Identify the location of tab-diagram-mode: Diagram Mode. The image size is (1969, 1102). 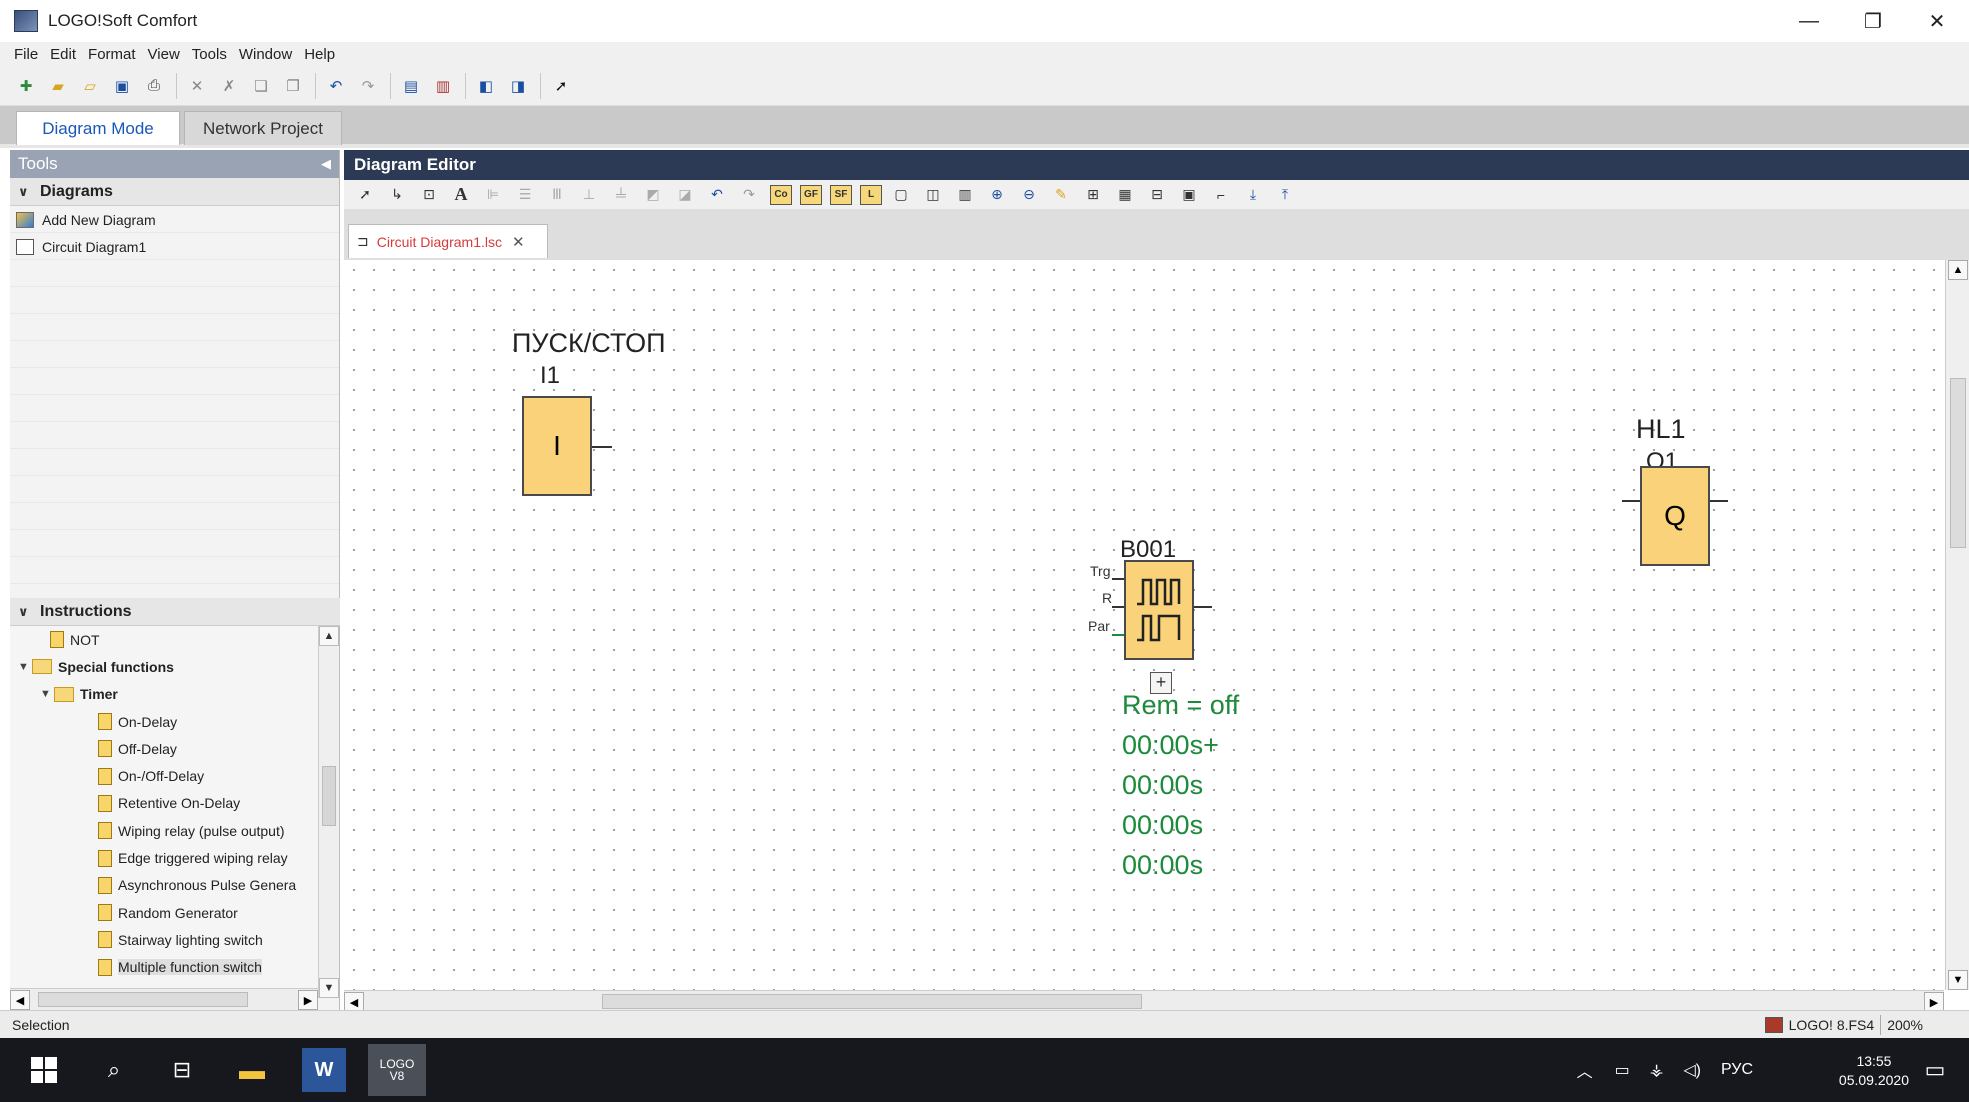
(98, 128).